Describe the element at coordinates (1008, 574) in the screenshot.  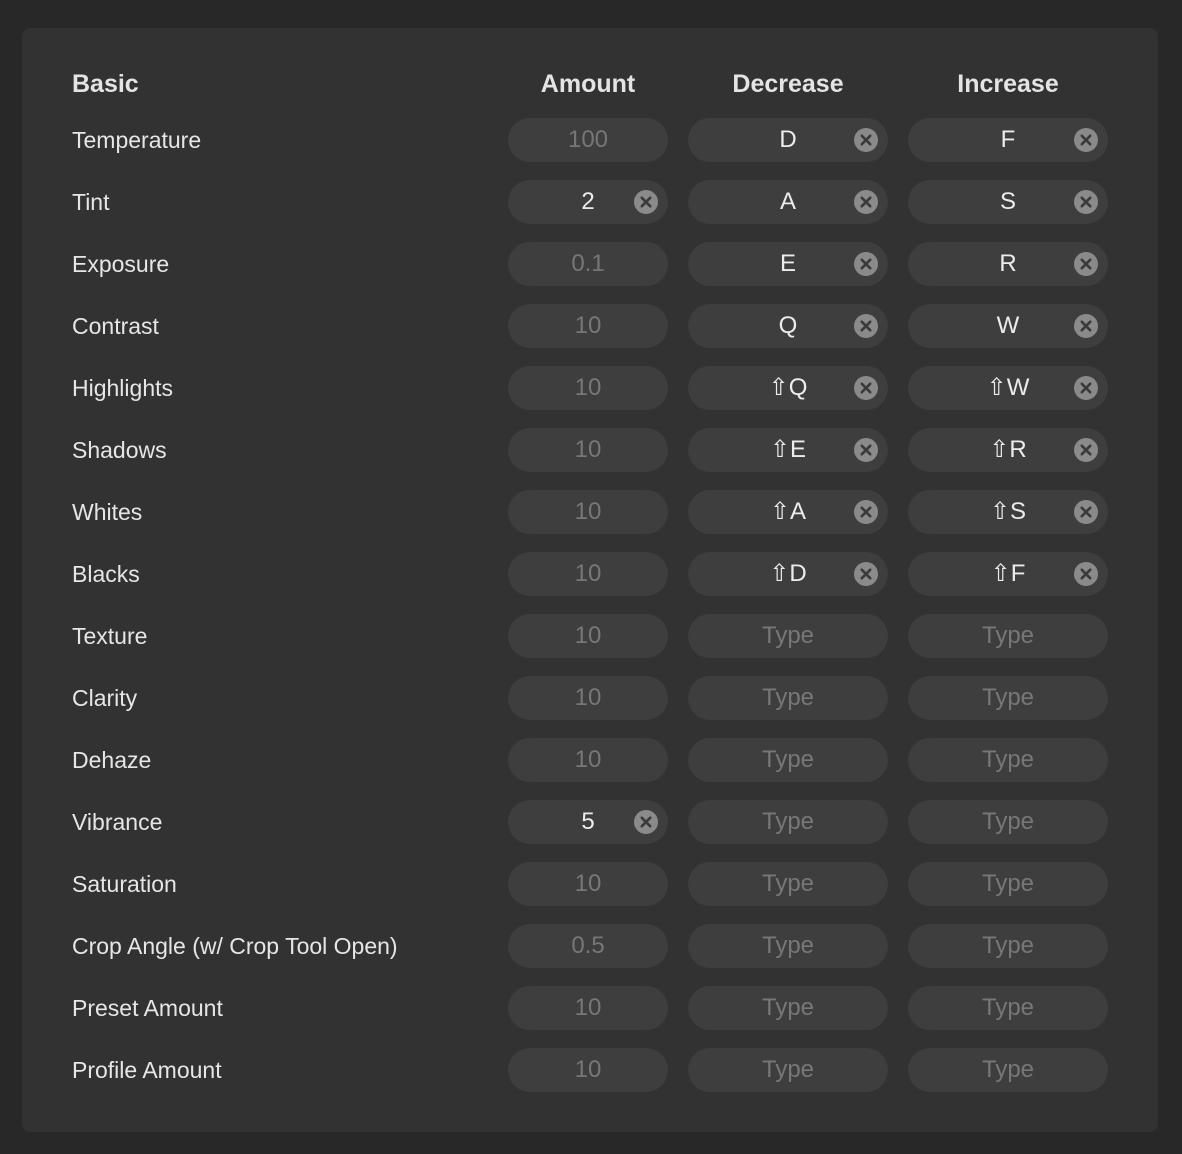
I see `increase-shortcut-field: ⇧F` at that location.